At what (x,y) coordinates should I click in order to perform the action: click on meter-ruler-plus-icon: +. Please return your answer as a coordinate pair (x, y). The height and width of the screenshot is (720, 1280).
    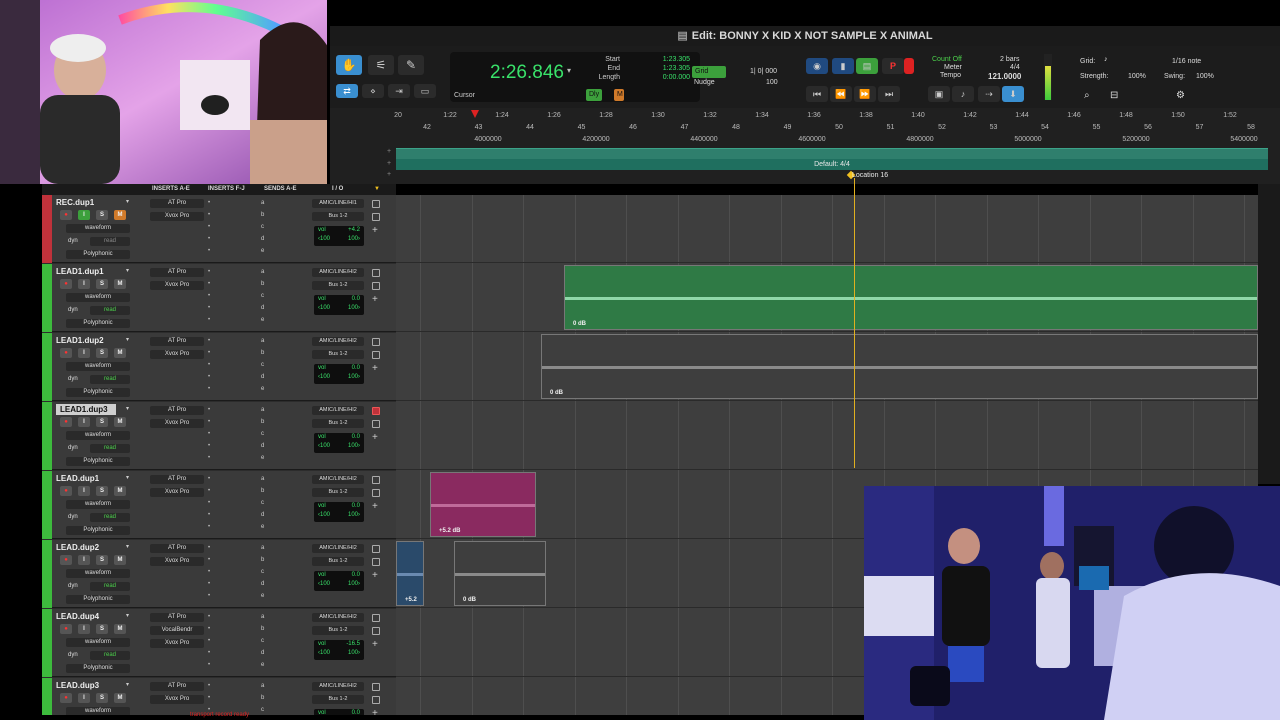
    Looking at the image, I should click on (389, 163).